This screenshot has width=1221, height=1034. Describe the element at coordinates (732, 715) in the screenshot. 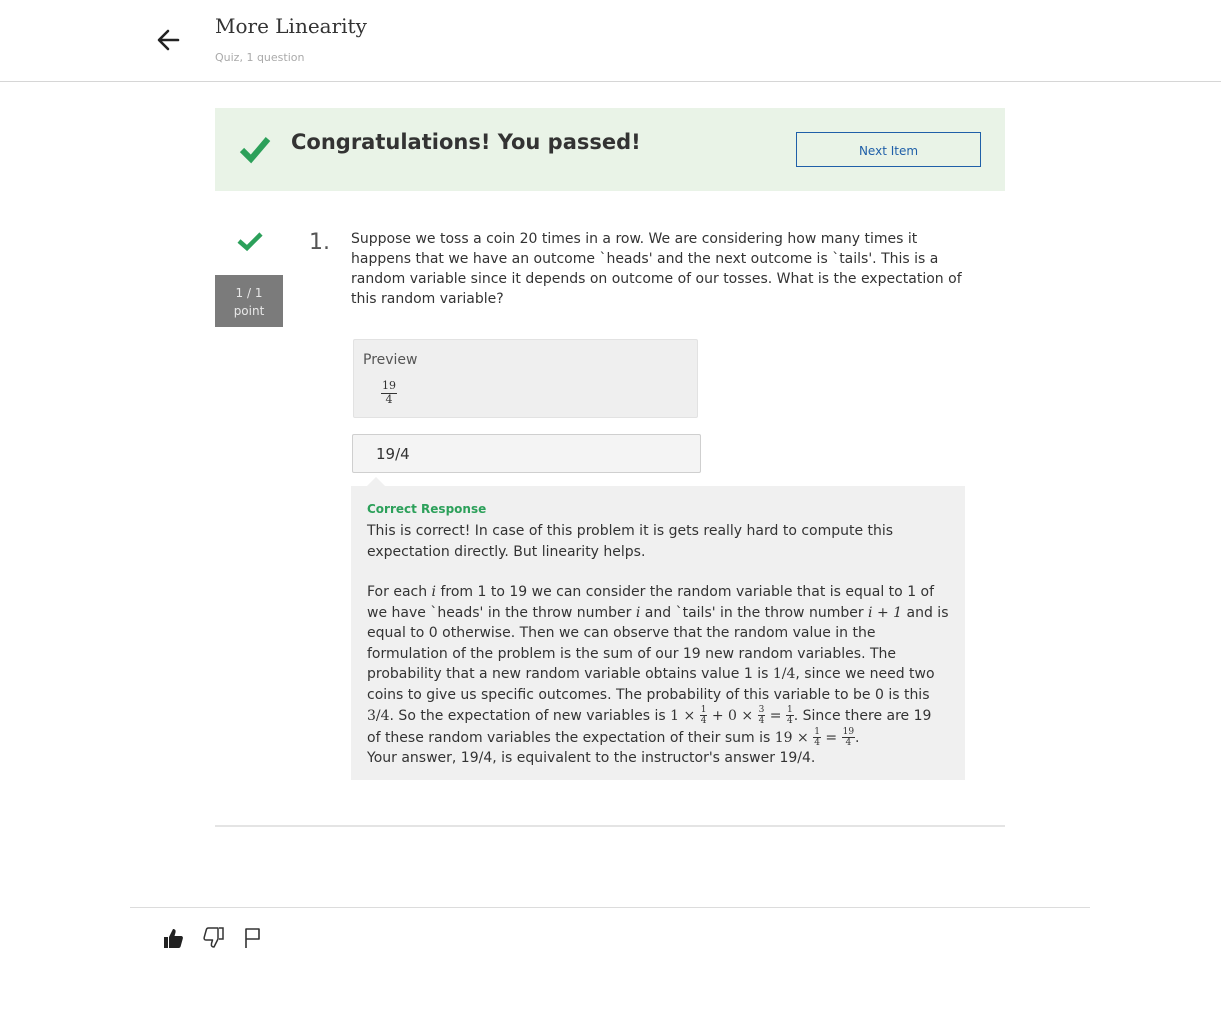

I see `math-plus-zero-times: + 0 ×` at that location.